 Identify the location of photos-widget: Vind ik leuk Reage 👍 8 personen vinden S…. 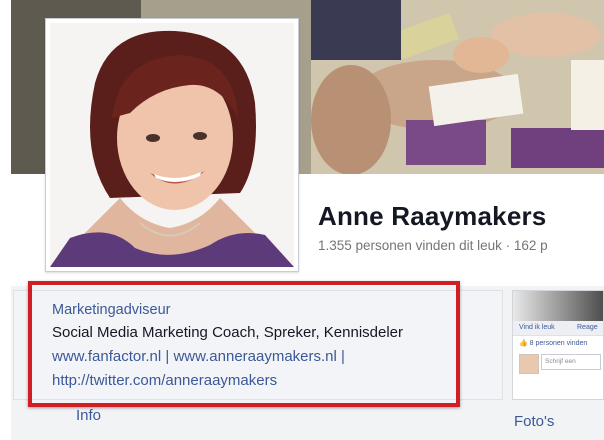
(558, 345).